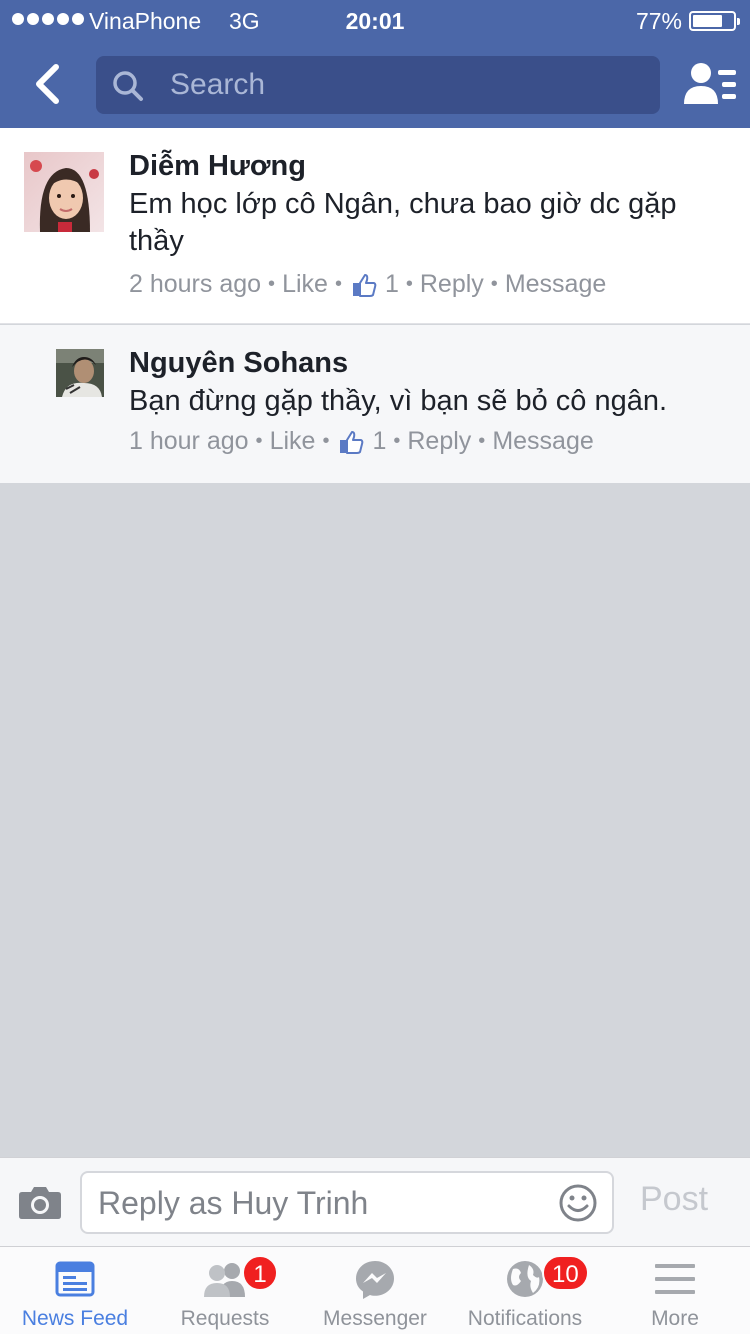  Describe the element at coordinates (189, 441) in the screenshot. I see `comment-timestamp: 1 hour ago` at that location.